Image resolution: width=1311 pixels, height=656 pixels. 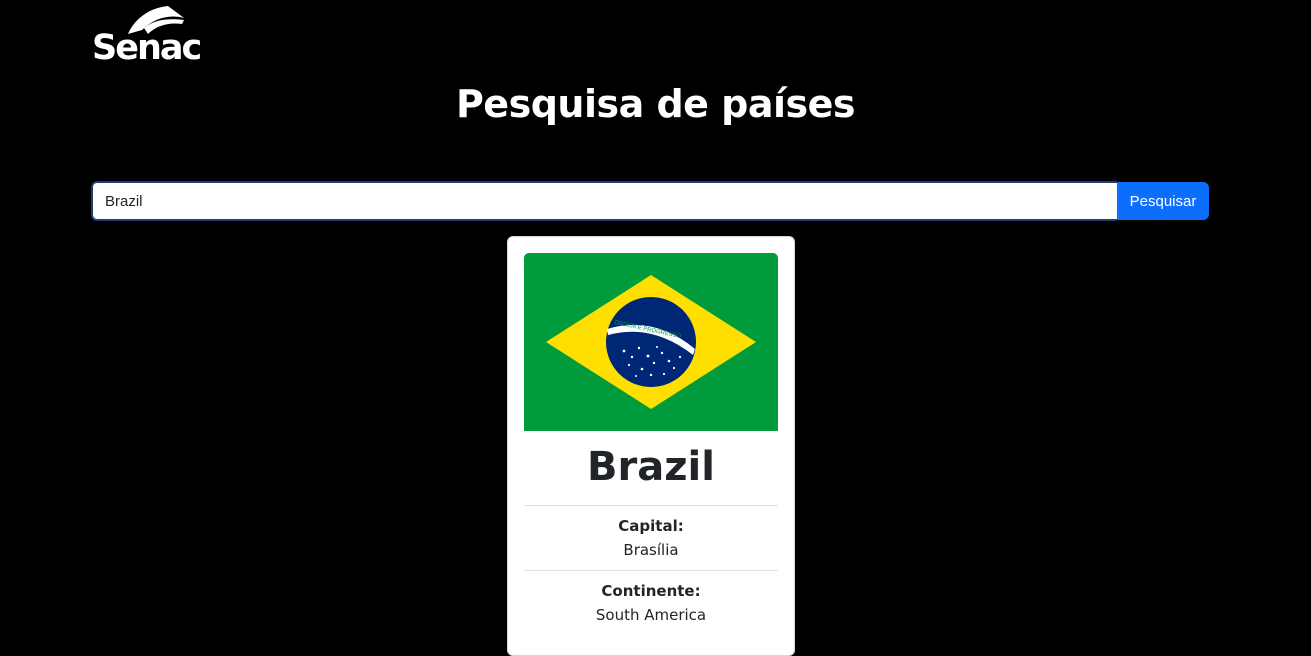 What do you see at coordinates (651, 615) in the screenshot?
I see `continent-value: South America` at bounding box center [651, 615].